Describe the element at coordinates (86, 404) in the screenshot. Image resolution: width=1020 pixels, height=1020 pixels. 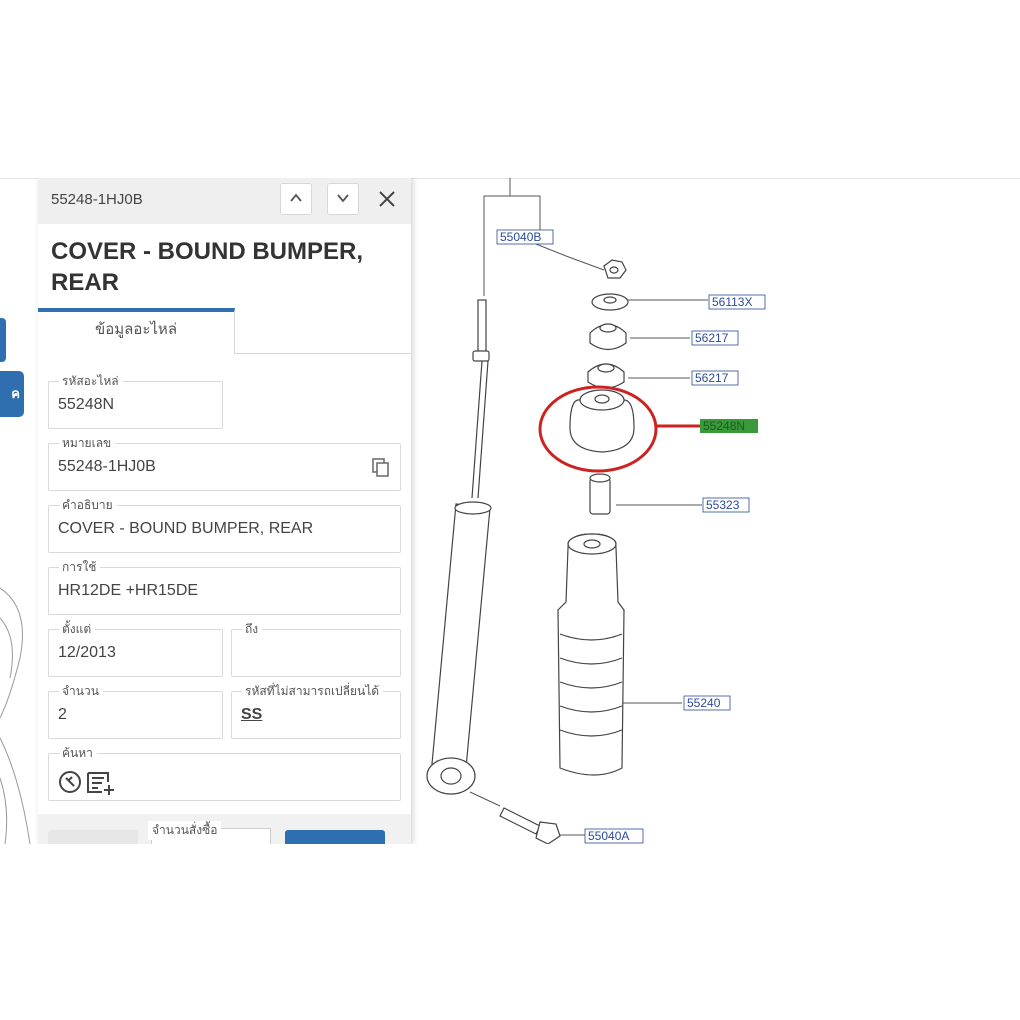
I see `part-code-value: 55248N` at that location.